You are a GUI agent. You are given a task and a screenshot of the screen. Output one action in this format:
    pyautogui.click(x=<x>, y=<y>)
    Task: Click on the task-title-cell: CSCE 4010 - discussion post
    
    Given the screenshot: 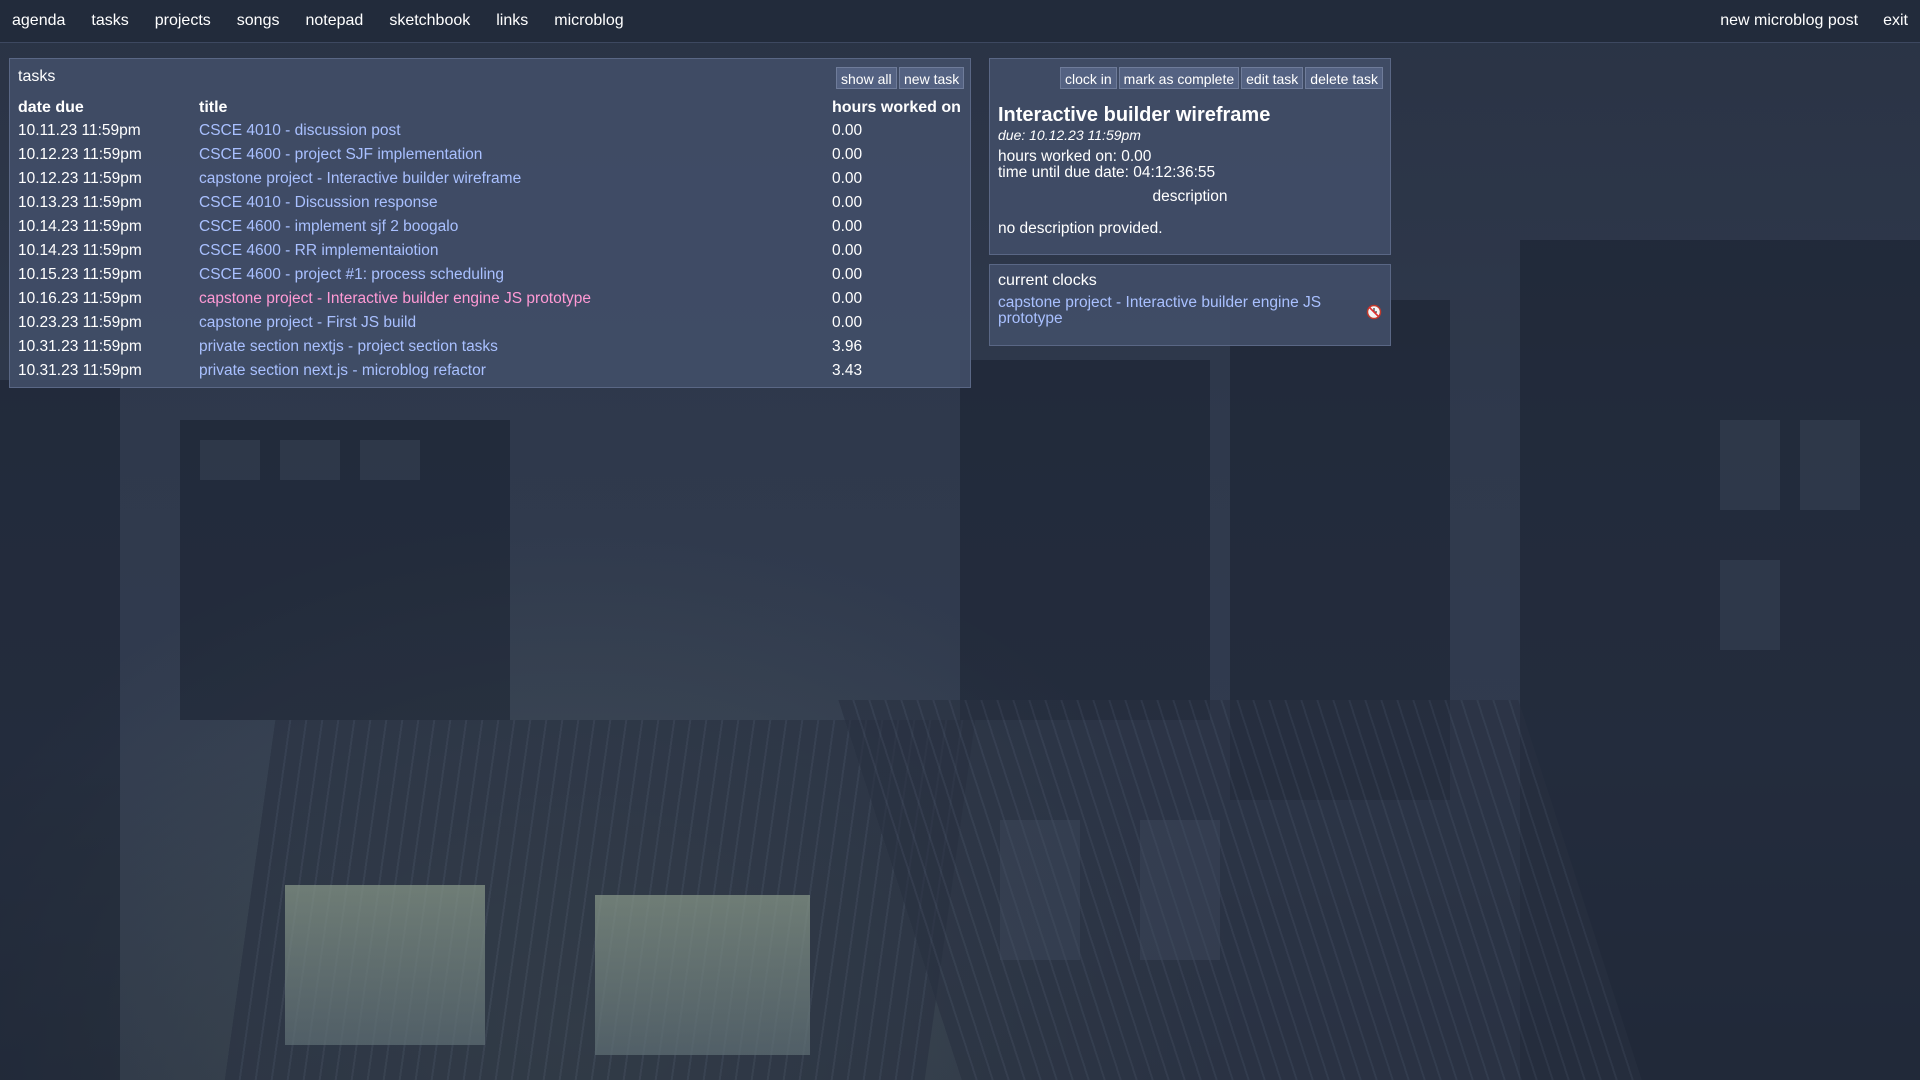 What is the action you would take?
    pyautogui.click(x=515, y=131)
    